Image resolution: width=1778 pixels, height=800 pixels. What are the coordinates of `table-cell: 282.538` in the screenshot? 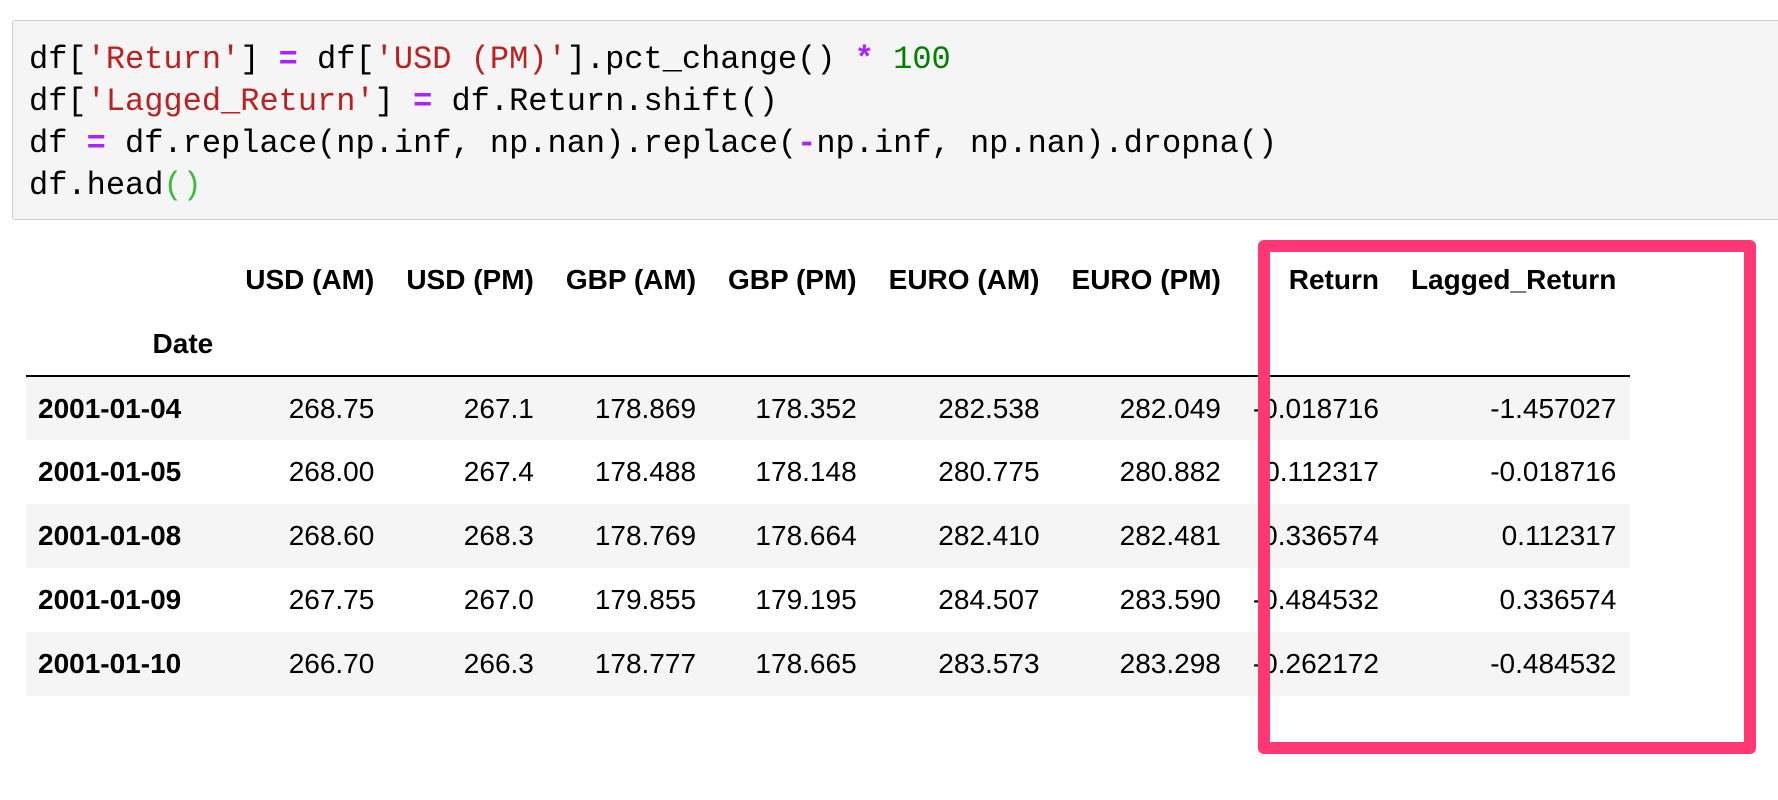 It's located at (989, 408).